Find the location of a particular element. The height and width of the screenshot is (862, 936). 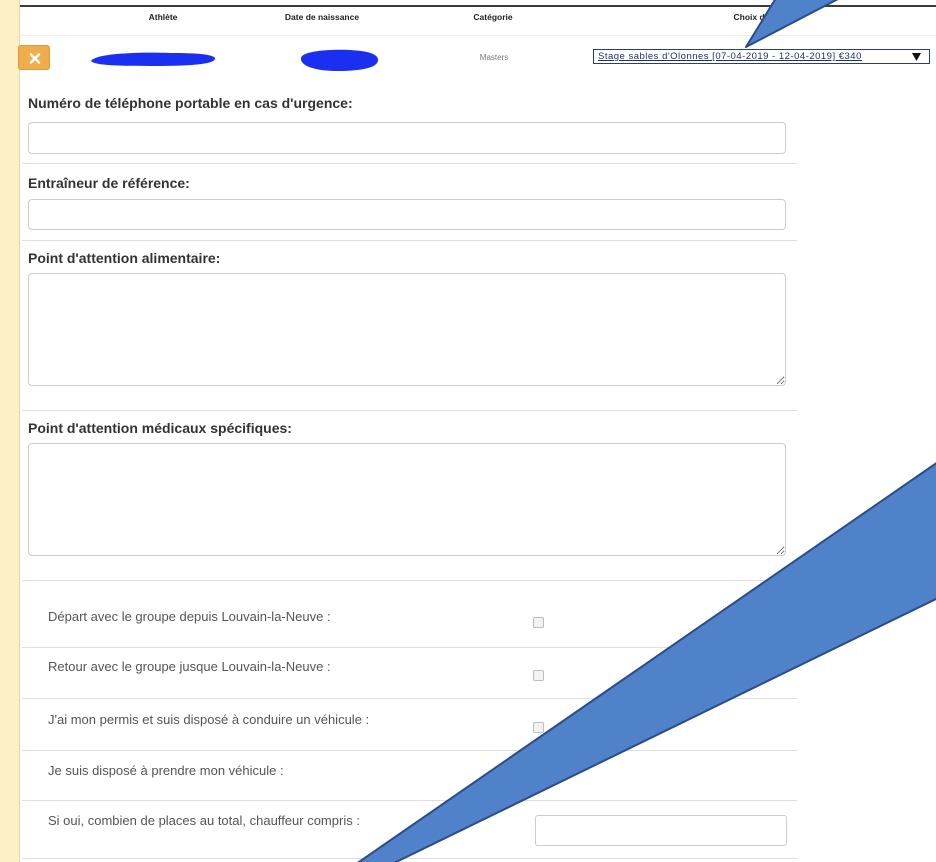

willing-to-drive-checkbox is located at coordinates (538, 727).